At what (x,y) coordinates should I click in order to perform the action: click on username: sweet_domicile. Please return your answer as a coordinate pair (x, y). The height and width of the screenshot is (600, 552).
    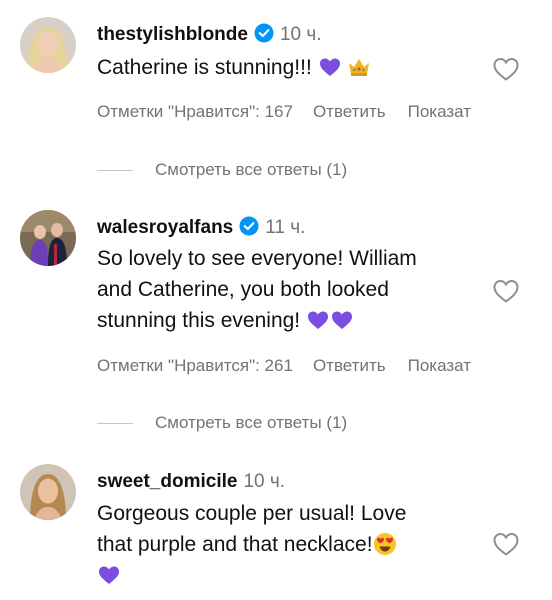
    Looking at the image, I should click on (167, 481).